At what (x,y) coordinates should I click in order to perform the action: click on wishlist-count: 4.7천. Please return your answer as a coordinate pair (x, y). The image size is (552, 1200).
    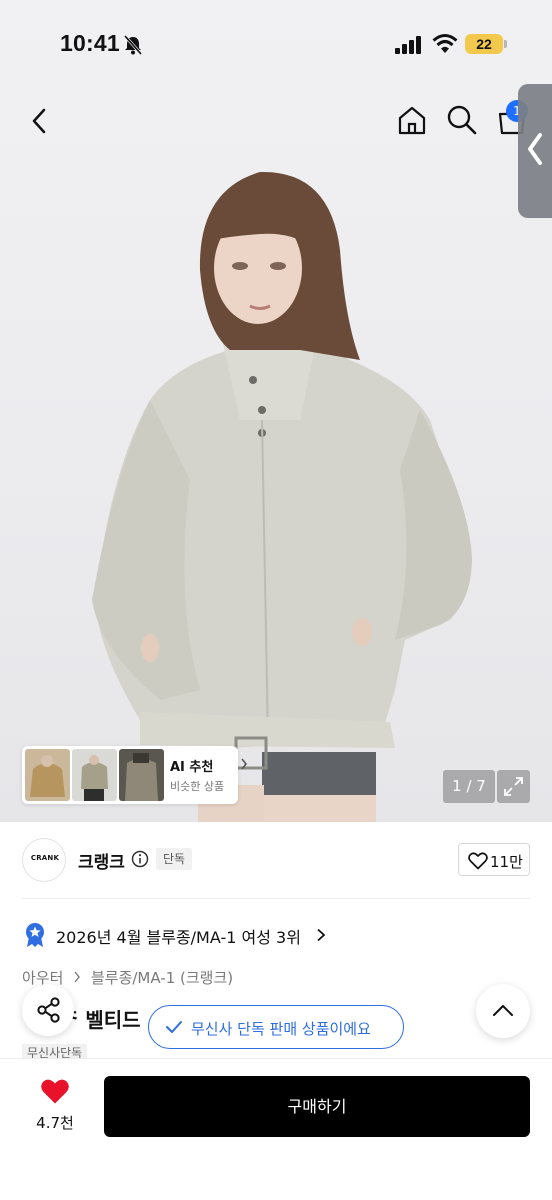
    Looking at the image, I should click on (55, 1123).